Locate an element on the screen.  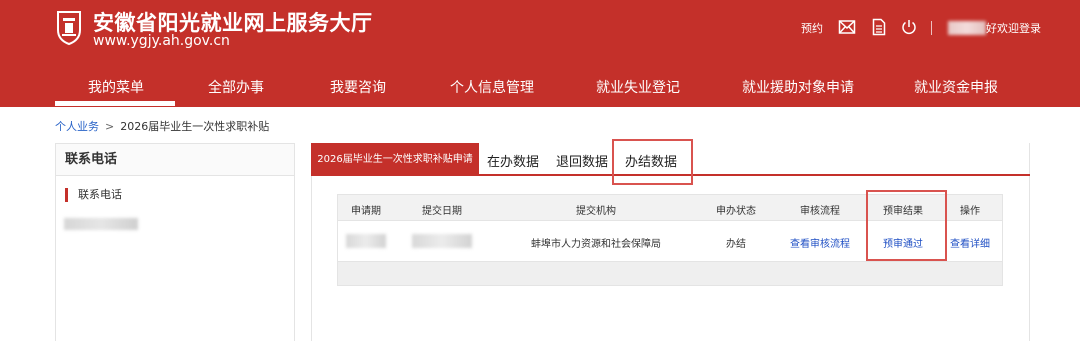
nav-fund-declaration: 就业资金申报 is located at coordinates (956, 87).